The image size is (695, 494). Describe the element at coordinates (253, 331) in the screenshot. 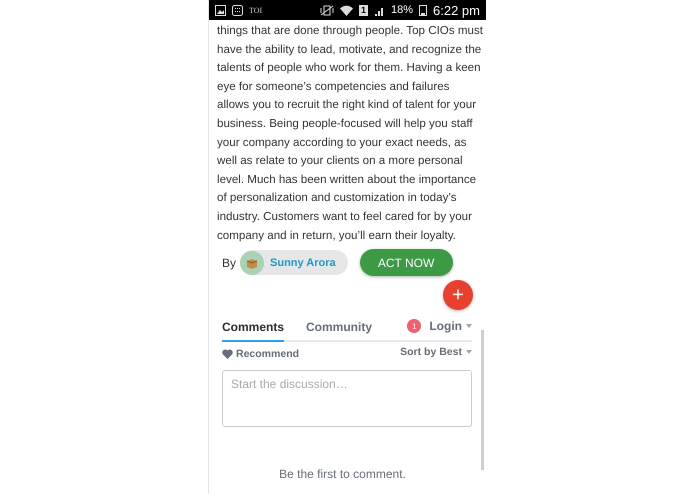

I see `tab: Comments` at that location.